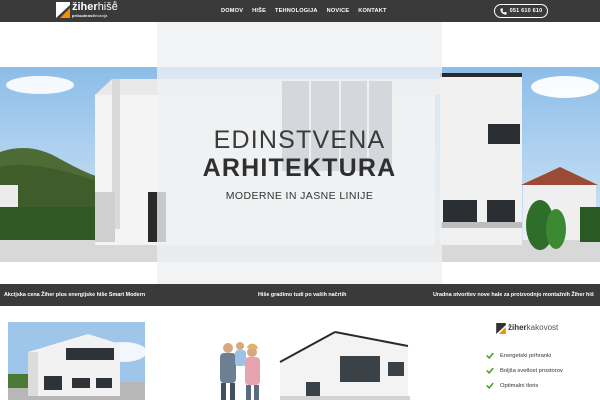 The width and height of the screenshot is (600, 400). What do you see at coordinates (519, 385) in the screenshot?
I see `feature-label: Optimalni tloris` at bounding box center [519, 385].